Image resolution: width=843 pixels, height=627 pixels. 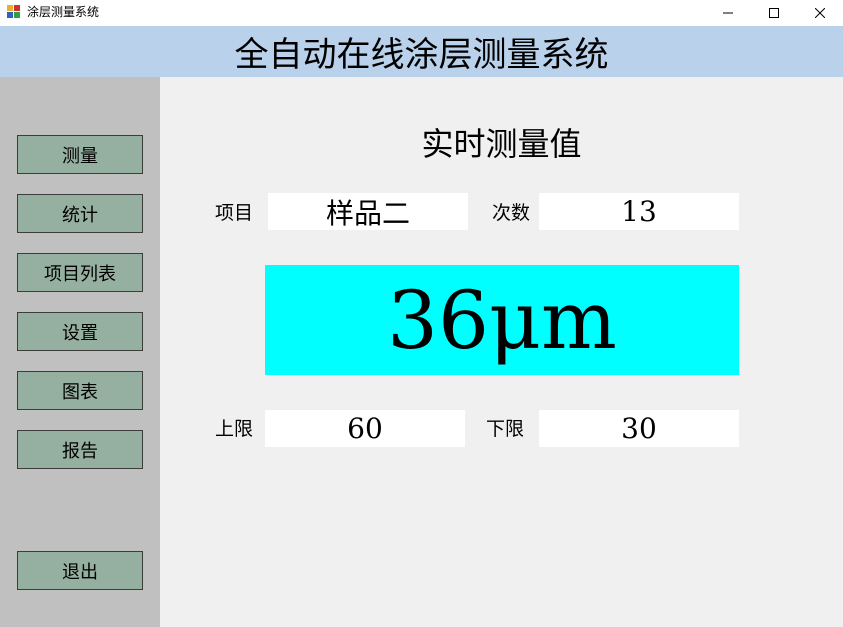 What do you see at coordinates (368, 211) in the screenshot?
I see `item-value-field: 样品二` at bounding box center [368, 211].